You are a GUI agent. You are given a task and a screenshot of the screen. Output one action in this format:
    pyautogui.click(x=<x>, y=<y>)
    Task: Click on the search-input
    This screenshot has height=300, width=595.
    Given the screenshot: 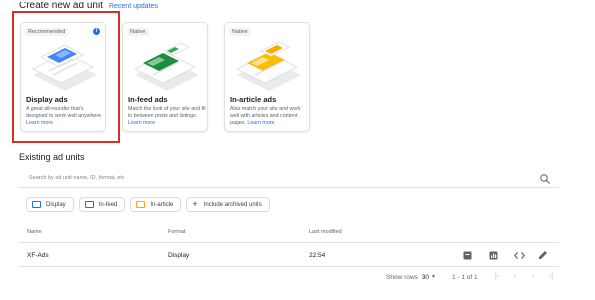 What is the action you would take?
    pyautogui.click(x=269, y=178)
    